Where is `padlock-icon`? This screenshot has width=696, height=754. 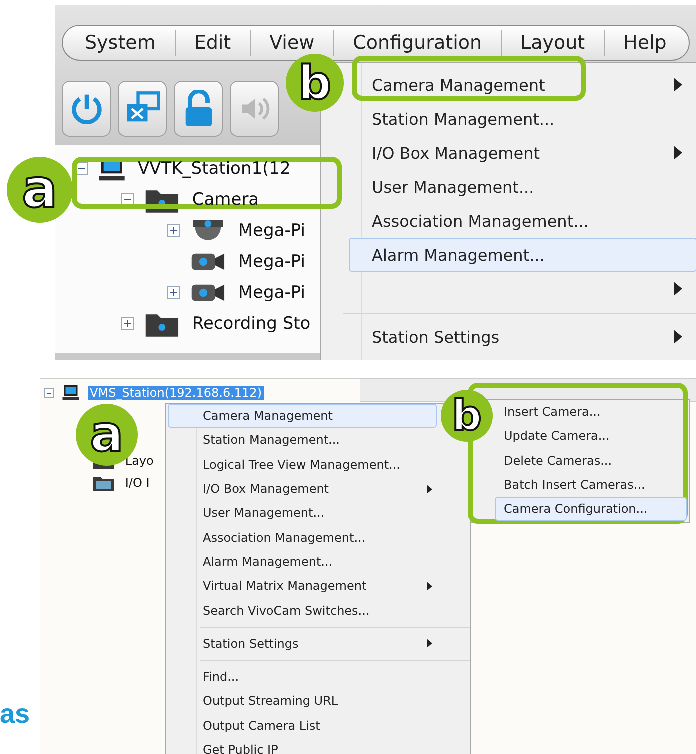
padlock-icon is located at coordinates (199, 109).